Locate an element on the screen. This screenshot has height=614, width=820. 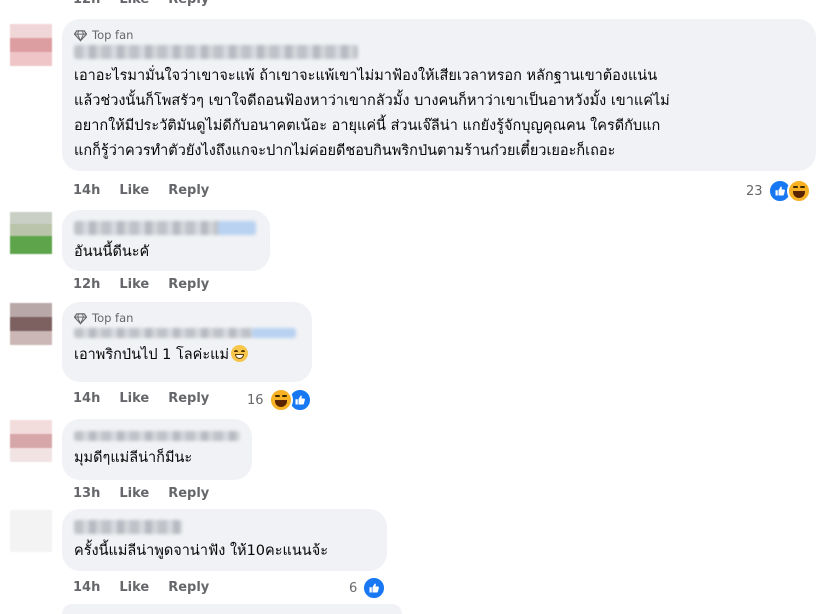
next-comment-bubble-edge is located at coordinates (232, 609).